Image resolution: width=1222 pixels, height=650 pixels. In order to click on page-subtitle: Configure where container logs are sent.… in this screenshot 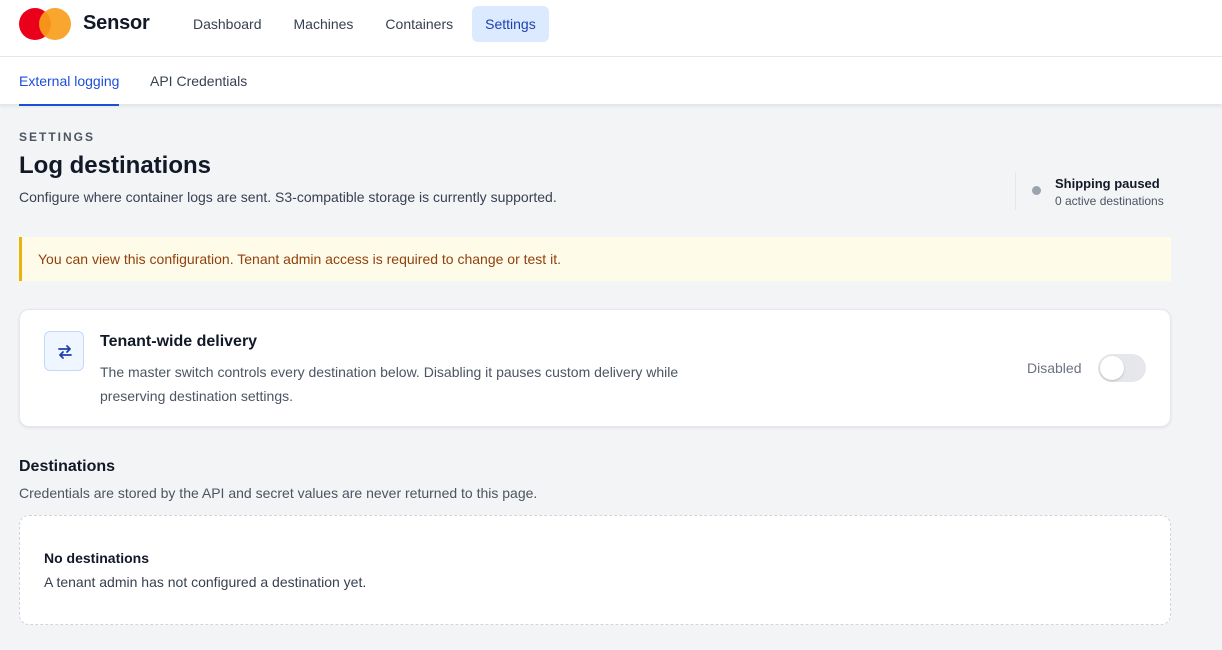, I will do `click(288, 197)`.